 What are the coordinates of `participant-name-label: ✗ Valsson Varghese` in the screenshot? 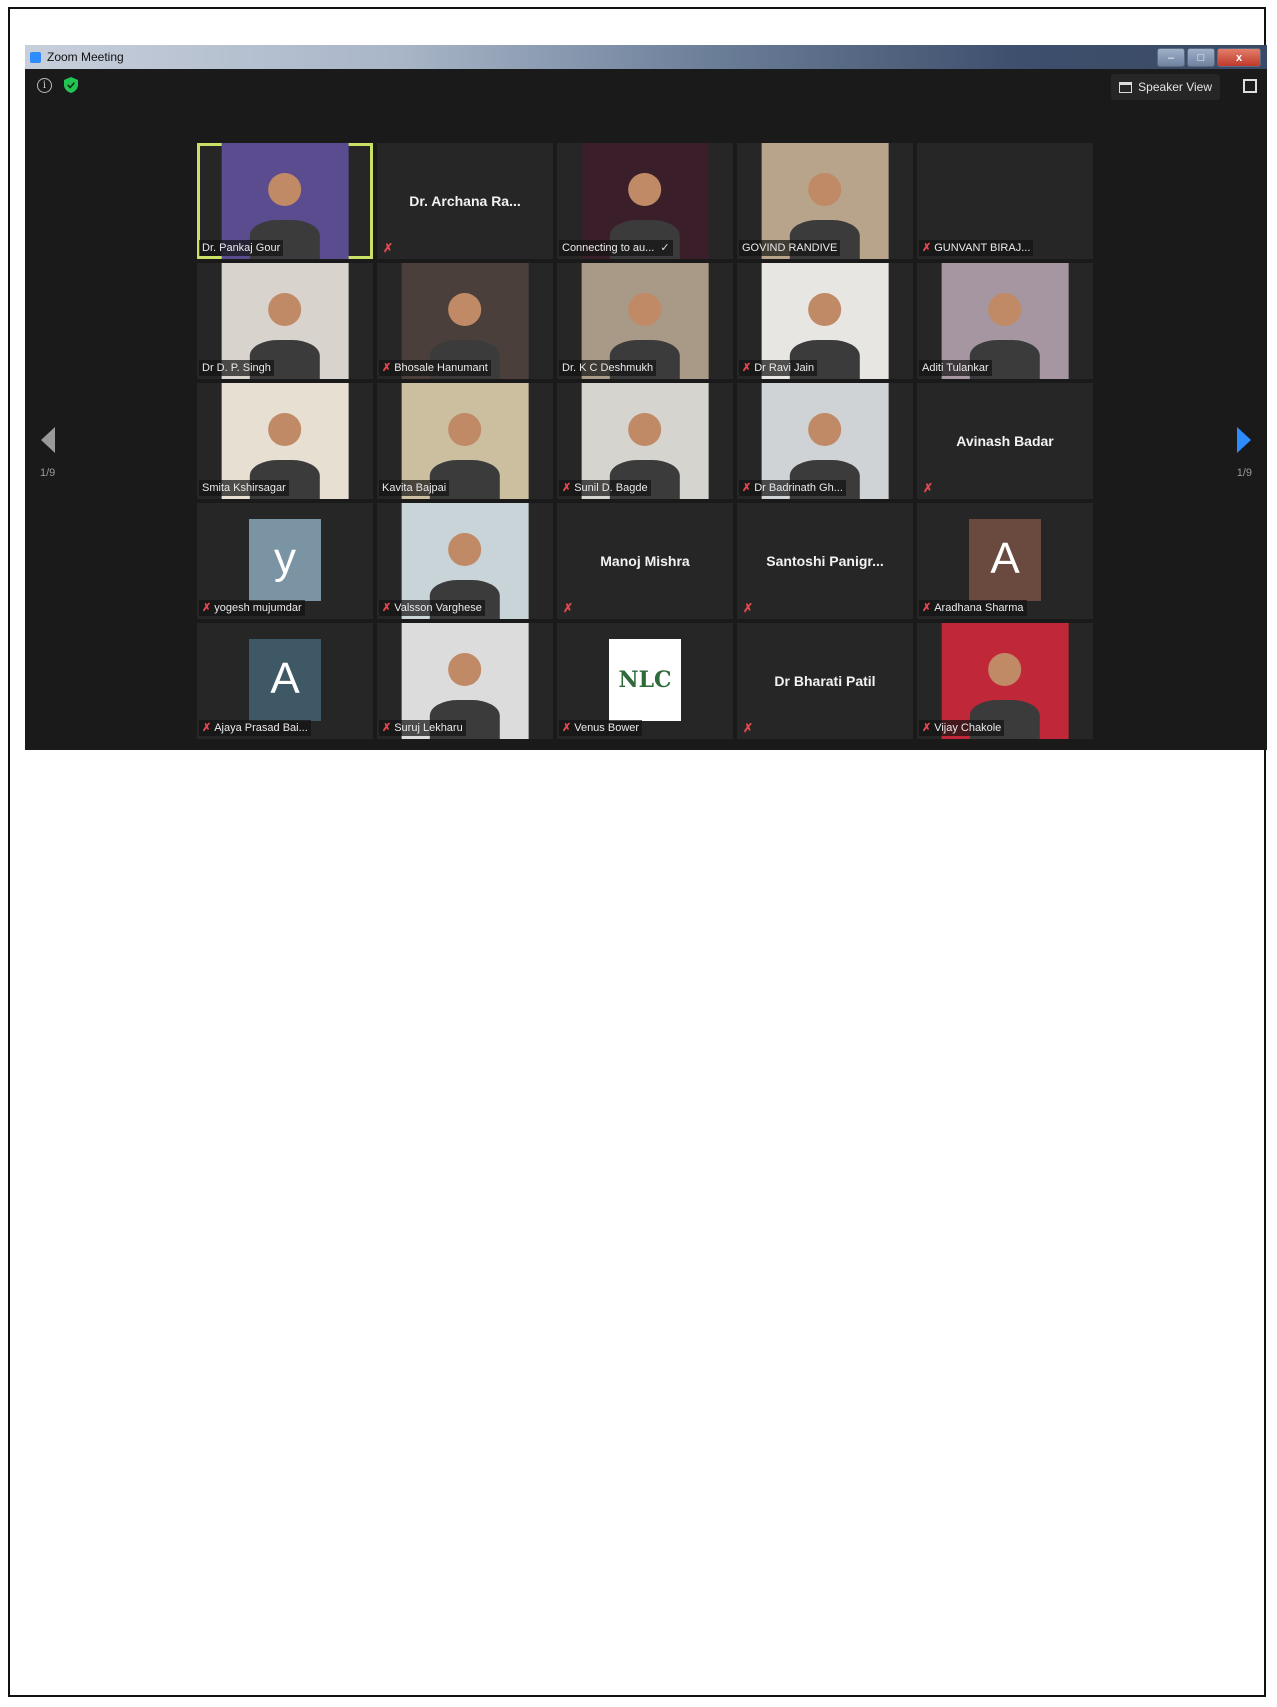 It's located at (432, 608).